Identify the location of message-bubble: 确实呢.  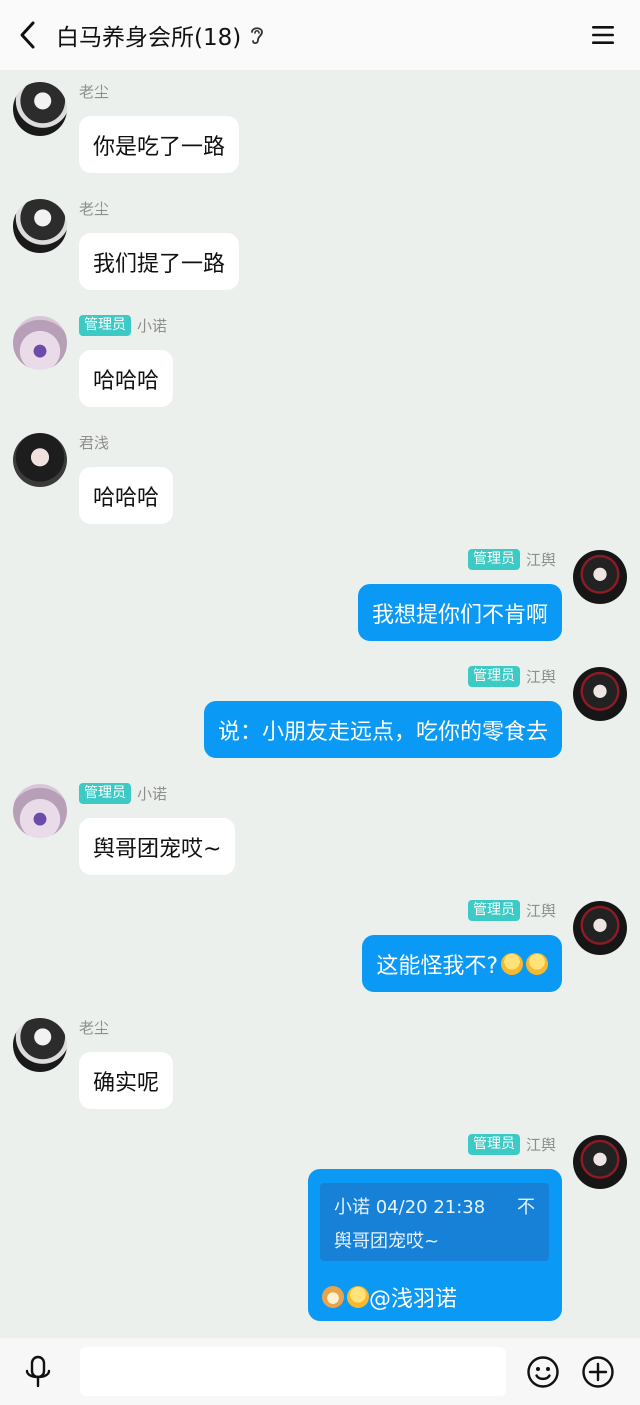
(126, 1080).